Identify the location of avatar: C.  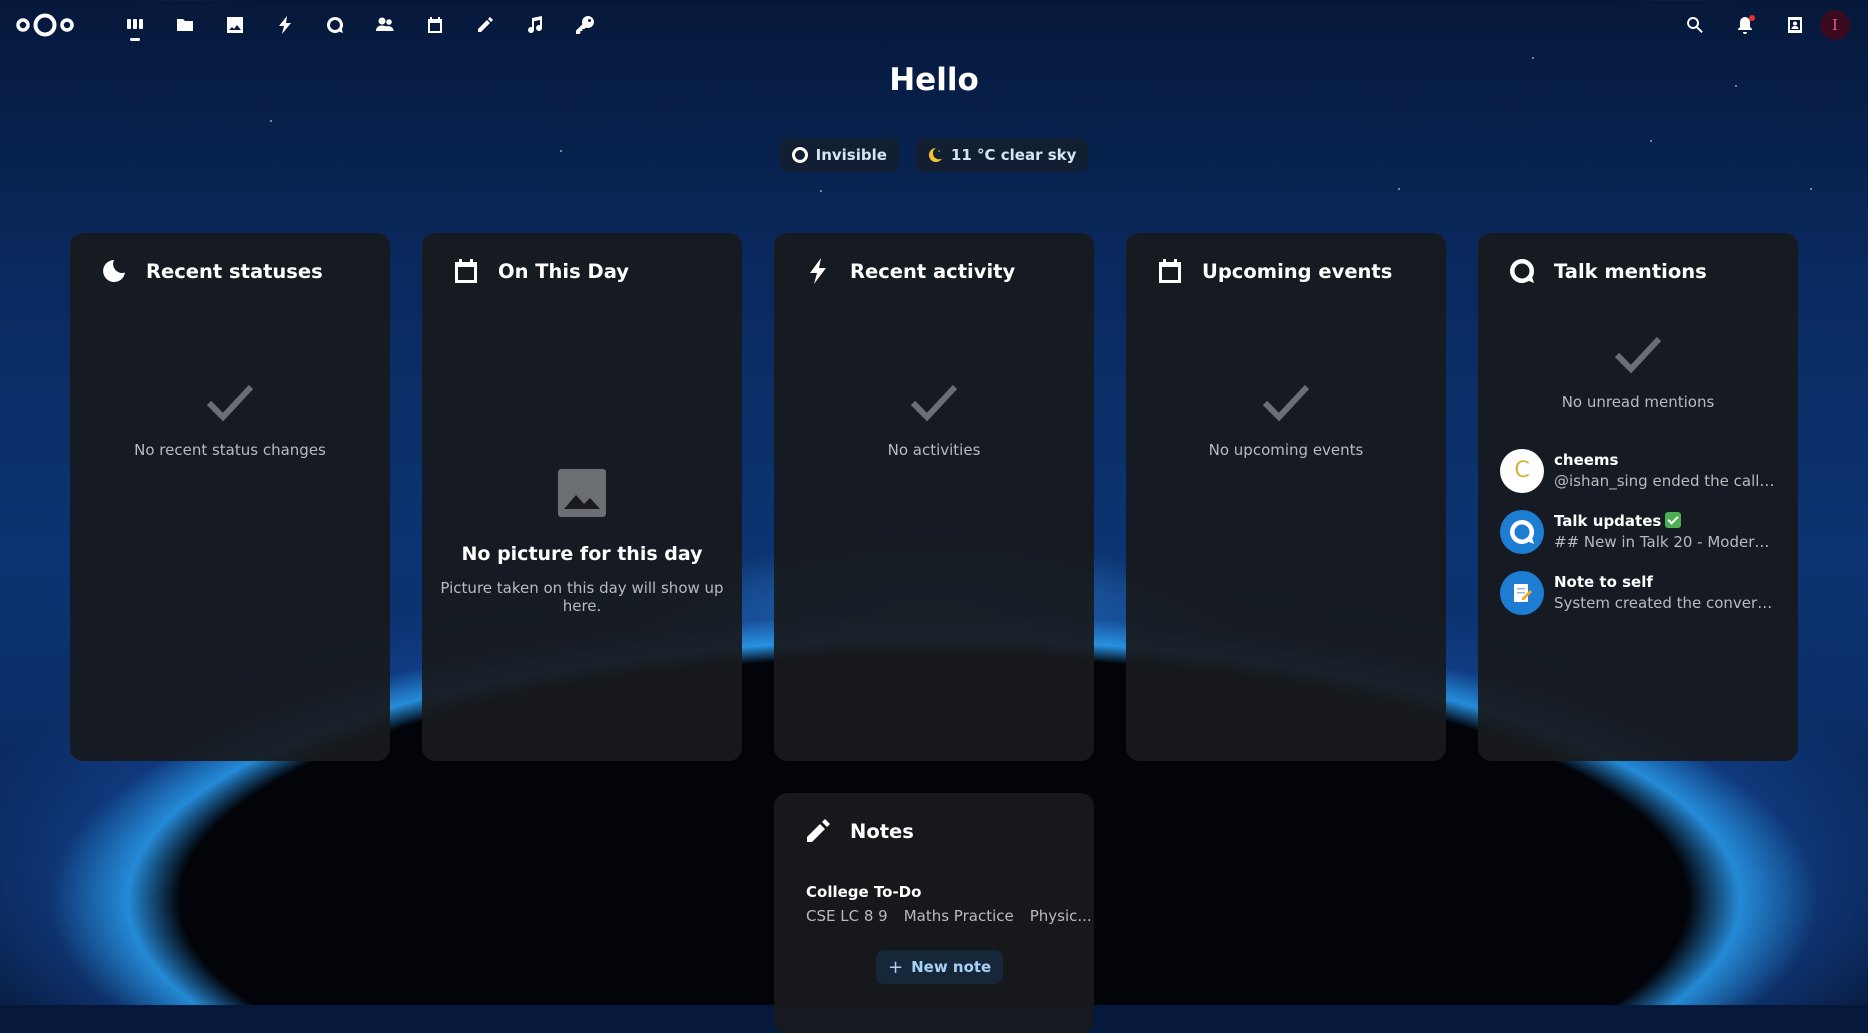
(1522, 470).